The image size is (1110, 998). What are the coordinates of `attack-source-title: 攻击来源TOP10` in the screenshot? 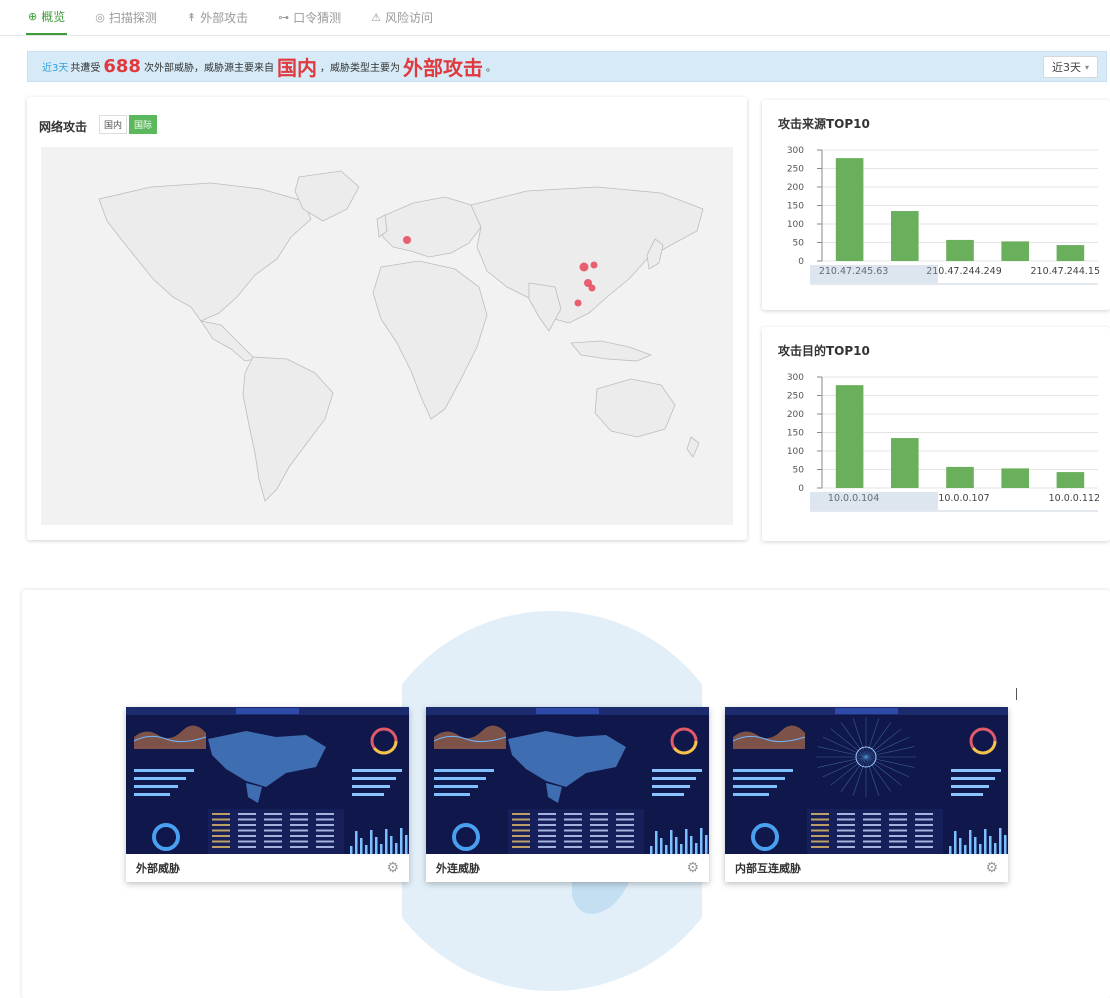 It's located at (824, 124).